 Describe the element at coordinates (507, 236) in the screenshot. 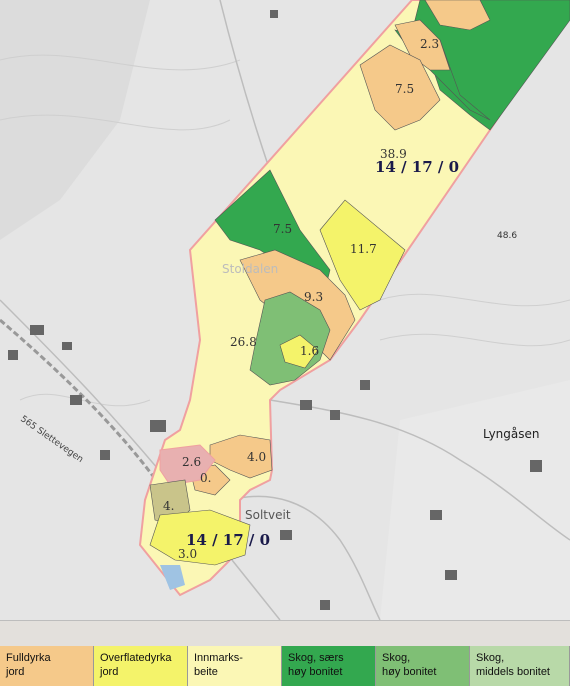

I see `elevation-label: 48.6` at that location.